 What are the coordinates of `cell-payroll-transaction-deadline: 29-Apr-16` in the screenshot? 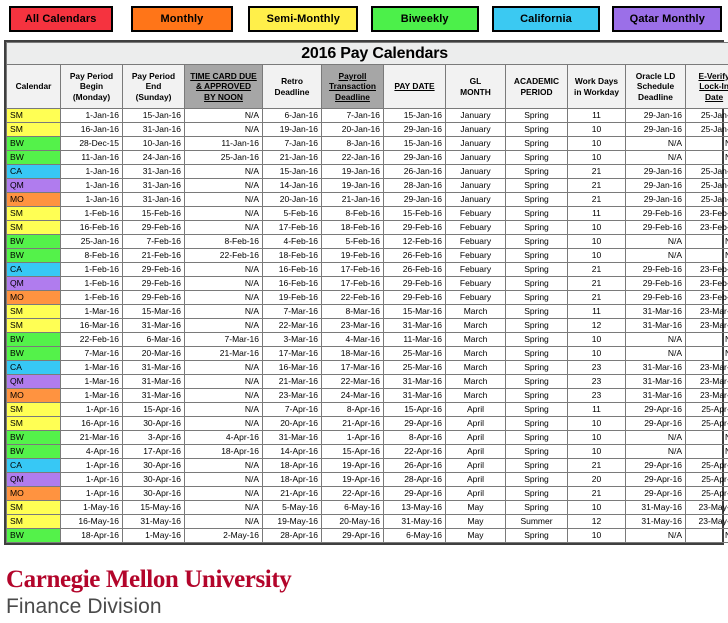 It's located at (352, 535).